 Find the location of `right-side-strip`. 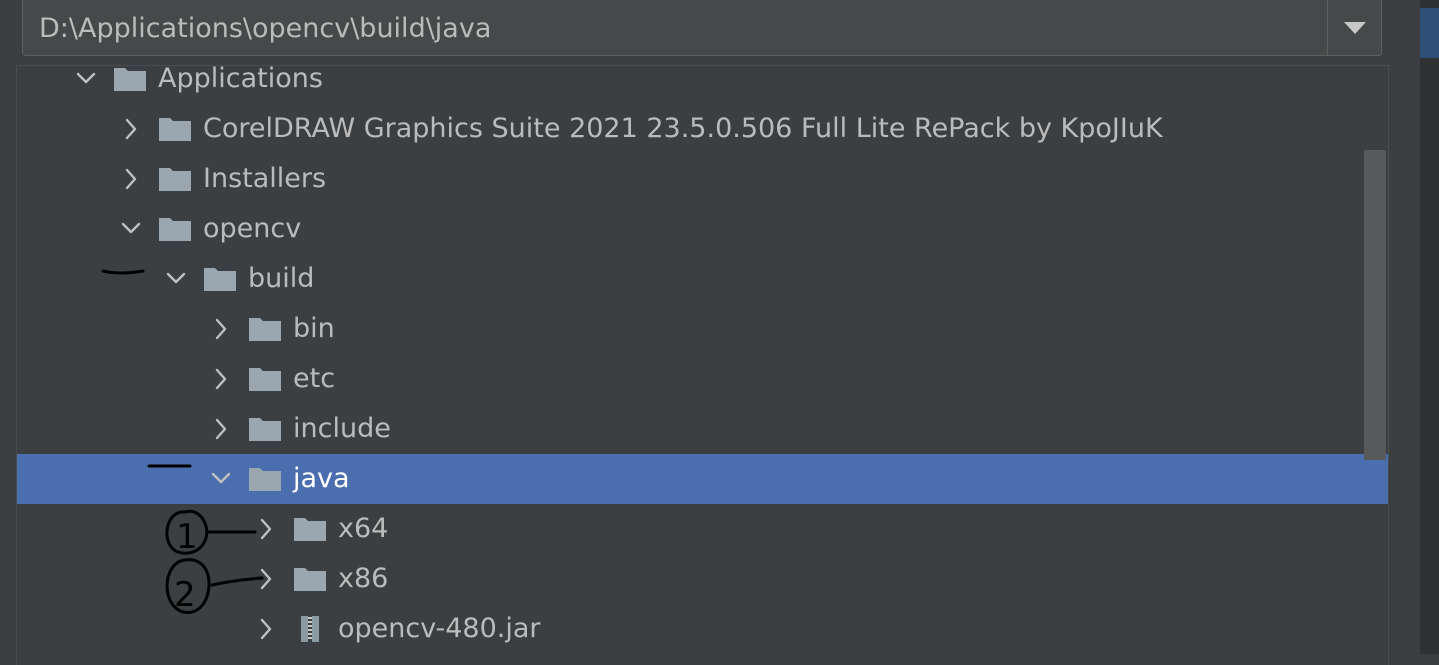

right-side-strip is located at coordinates (1429, 327).